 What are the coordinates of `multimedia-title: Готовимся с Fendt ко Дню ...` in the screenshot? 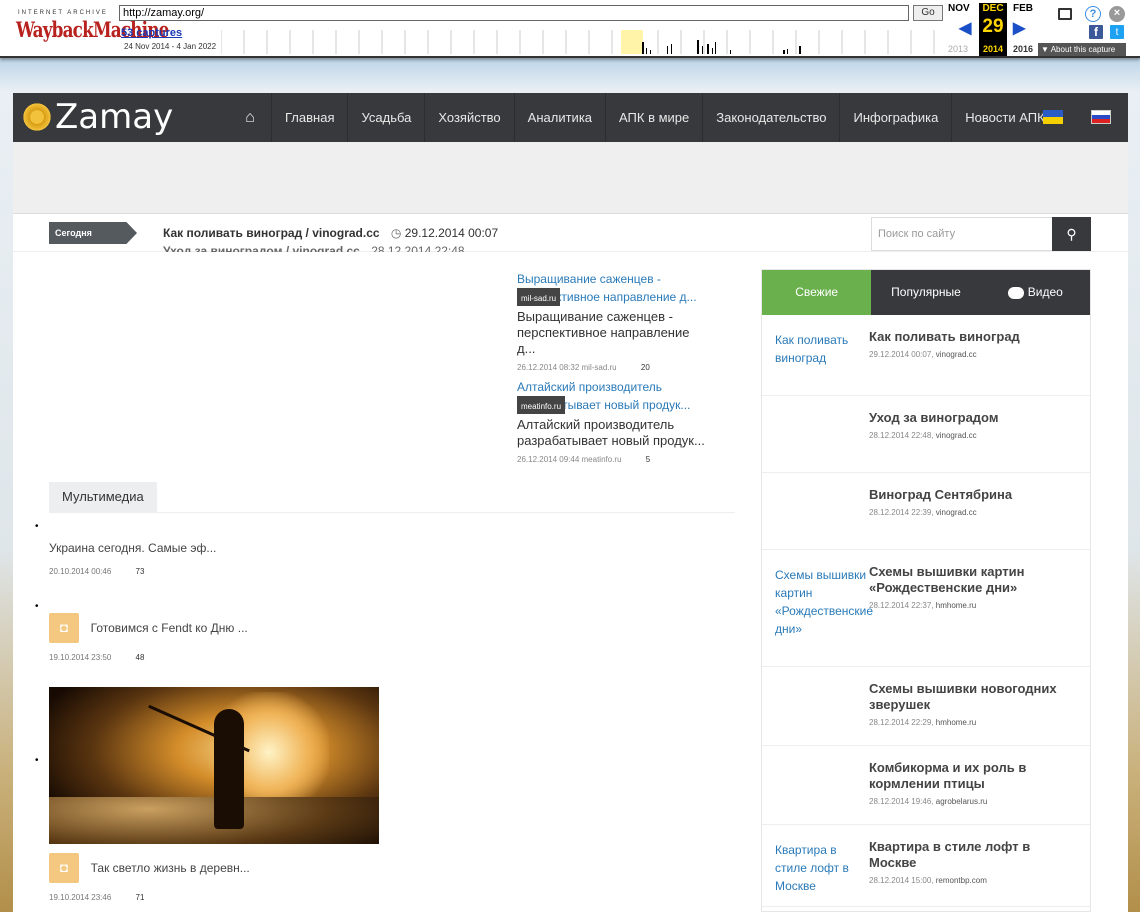 It's located at (169, 628).